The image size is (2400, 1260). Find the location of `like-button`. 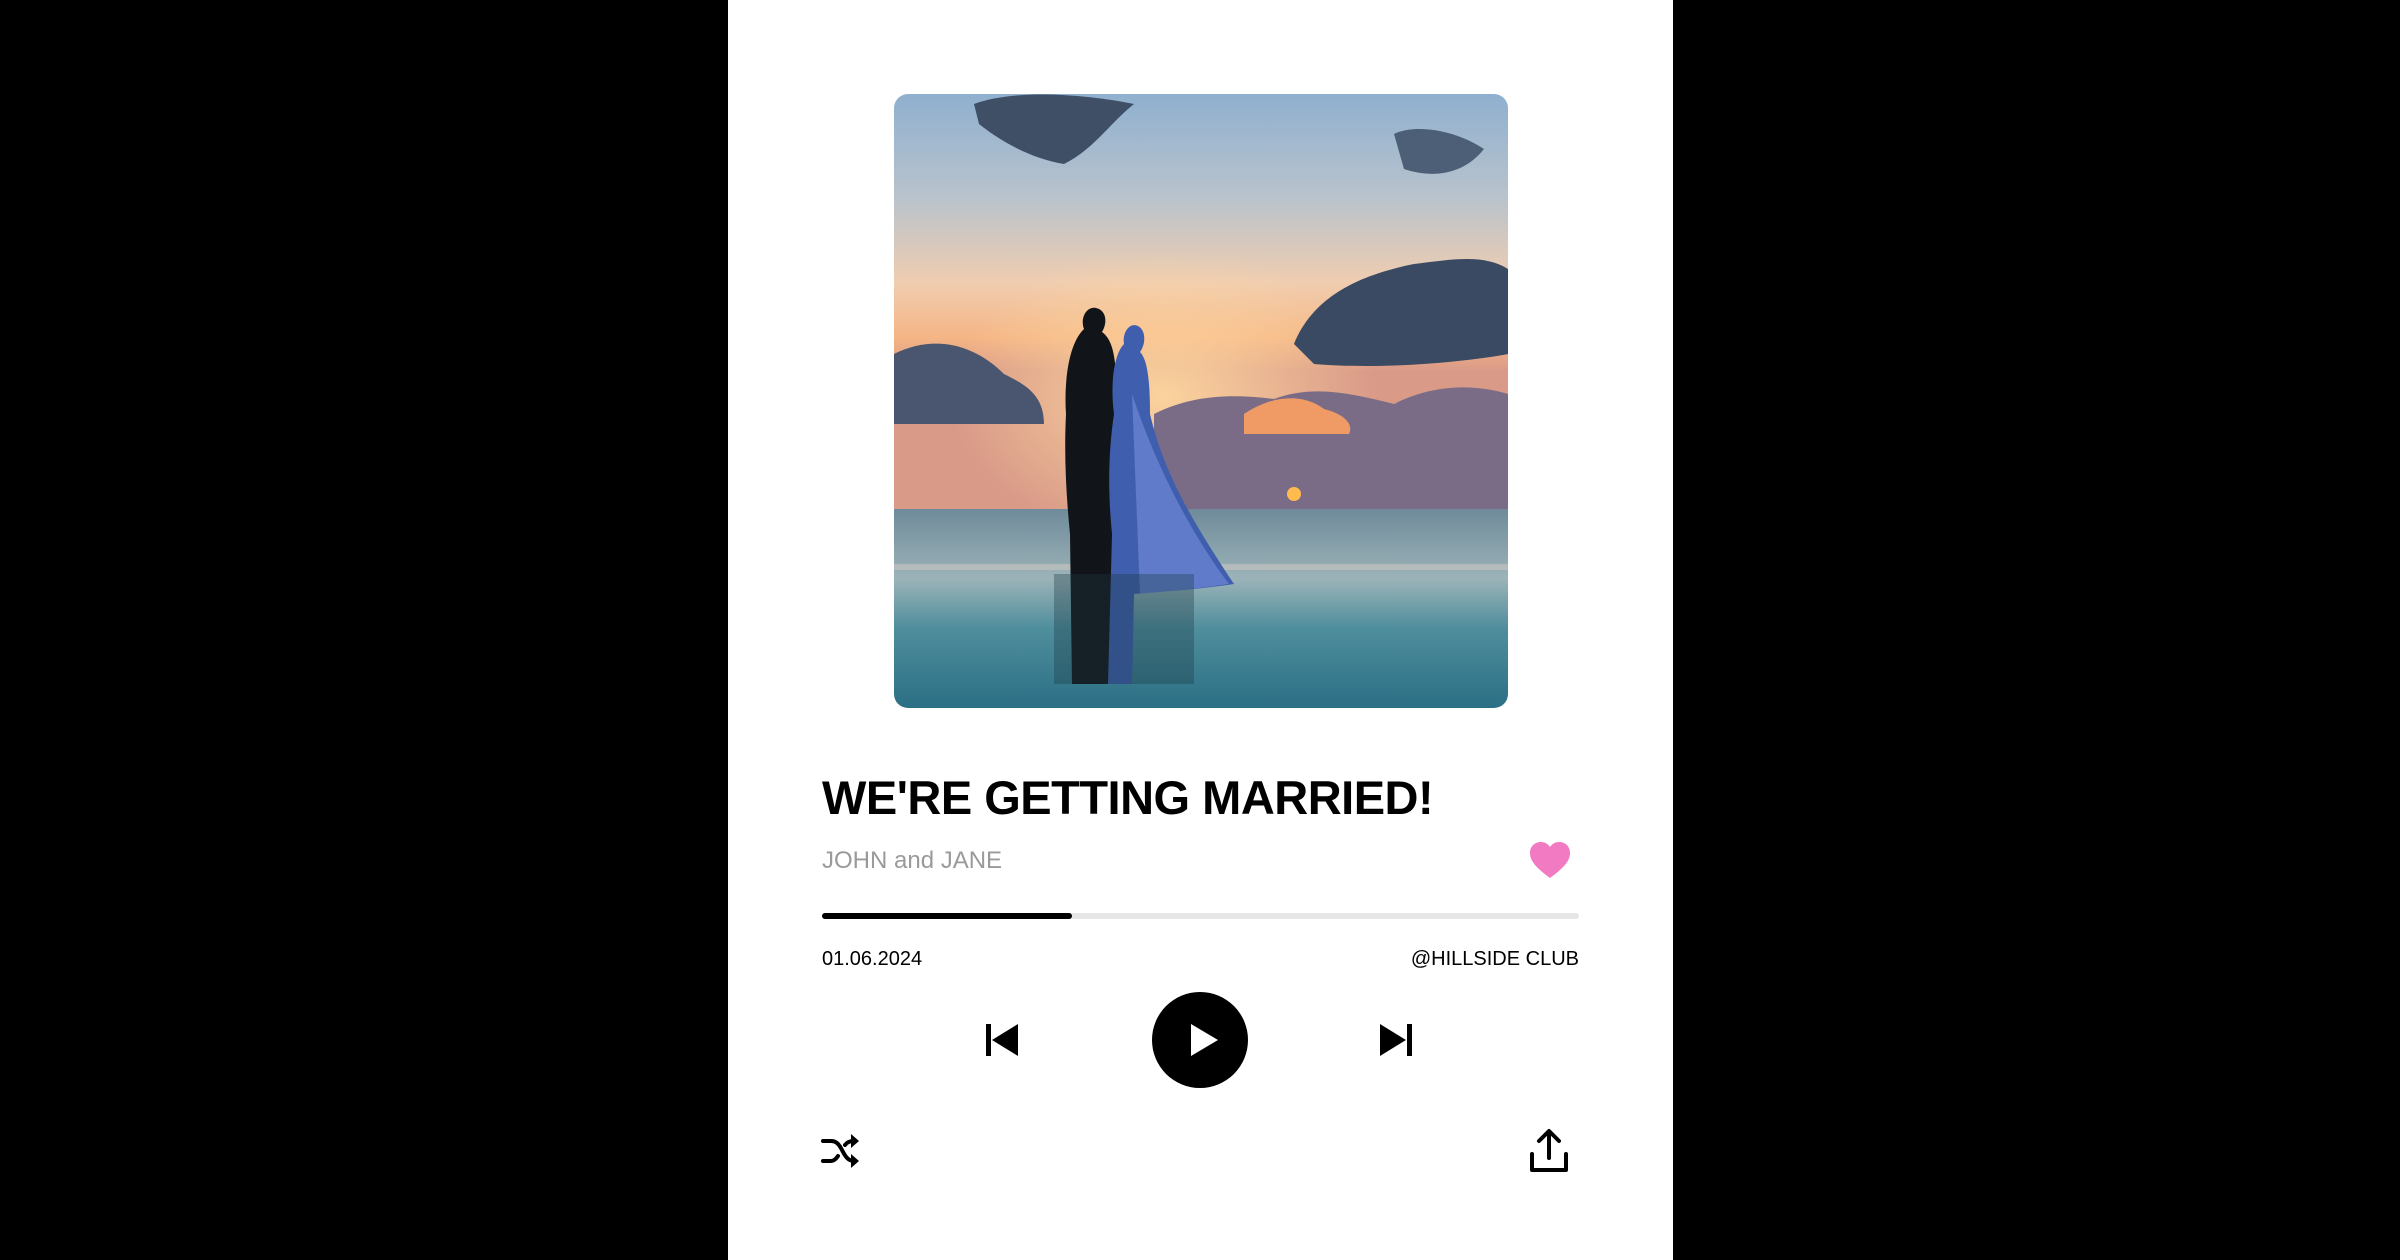

like-button is located at coordinates (1550, 860).